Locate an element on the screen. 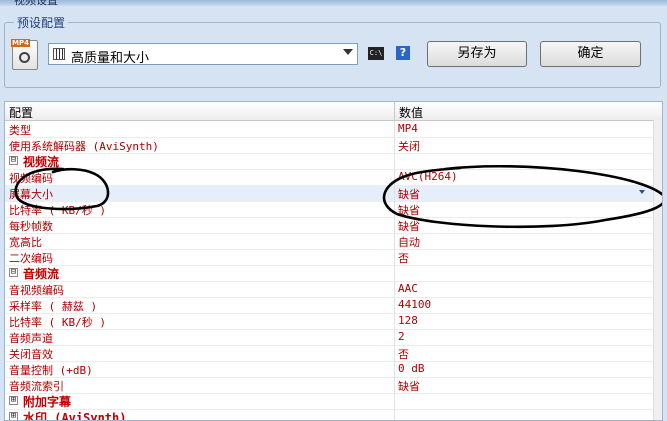  property-value: 自动 is located at coordinates (409, 242).